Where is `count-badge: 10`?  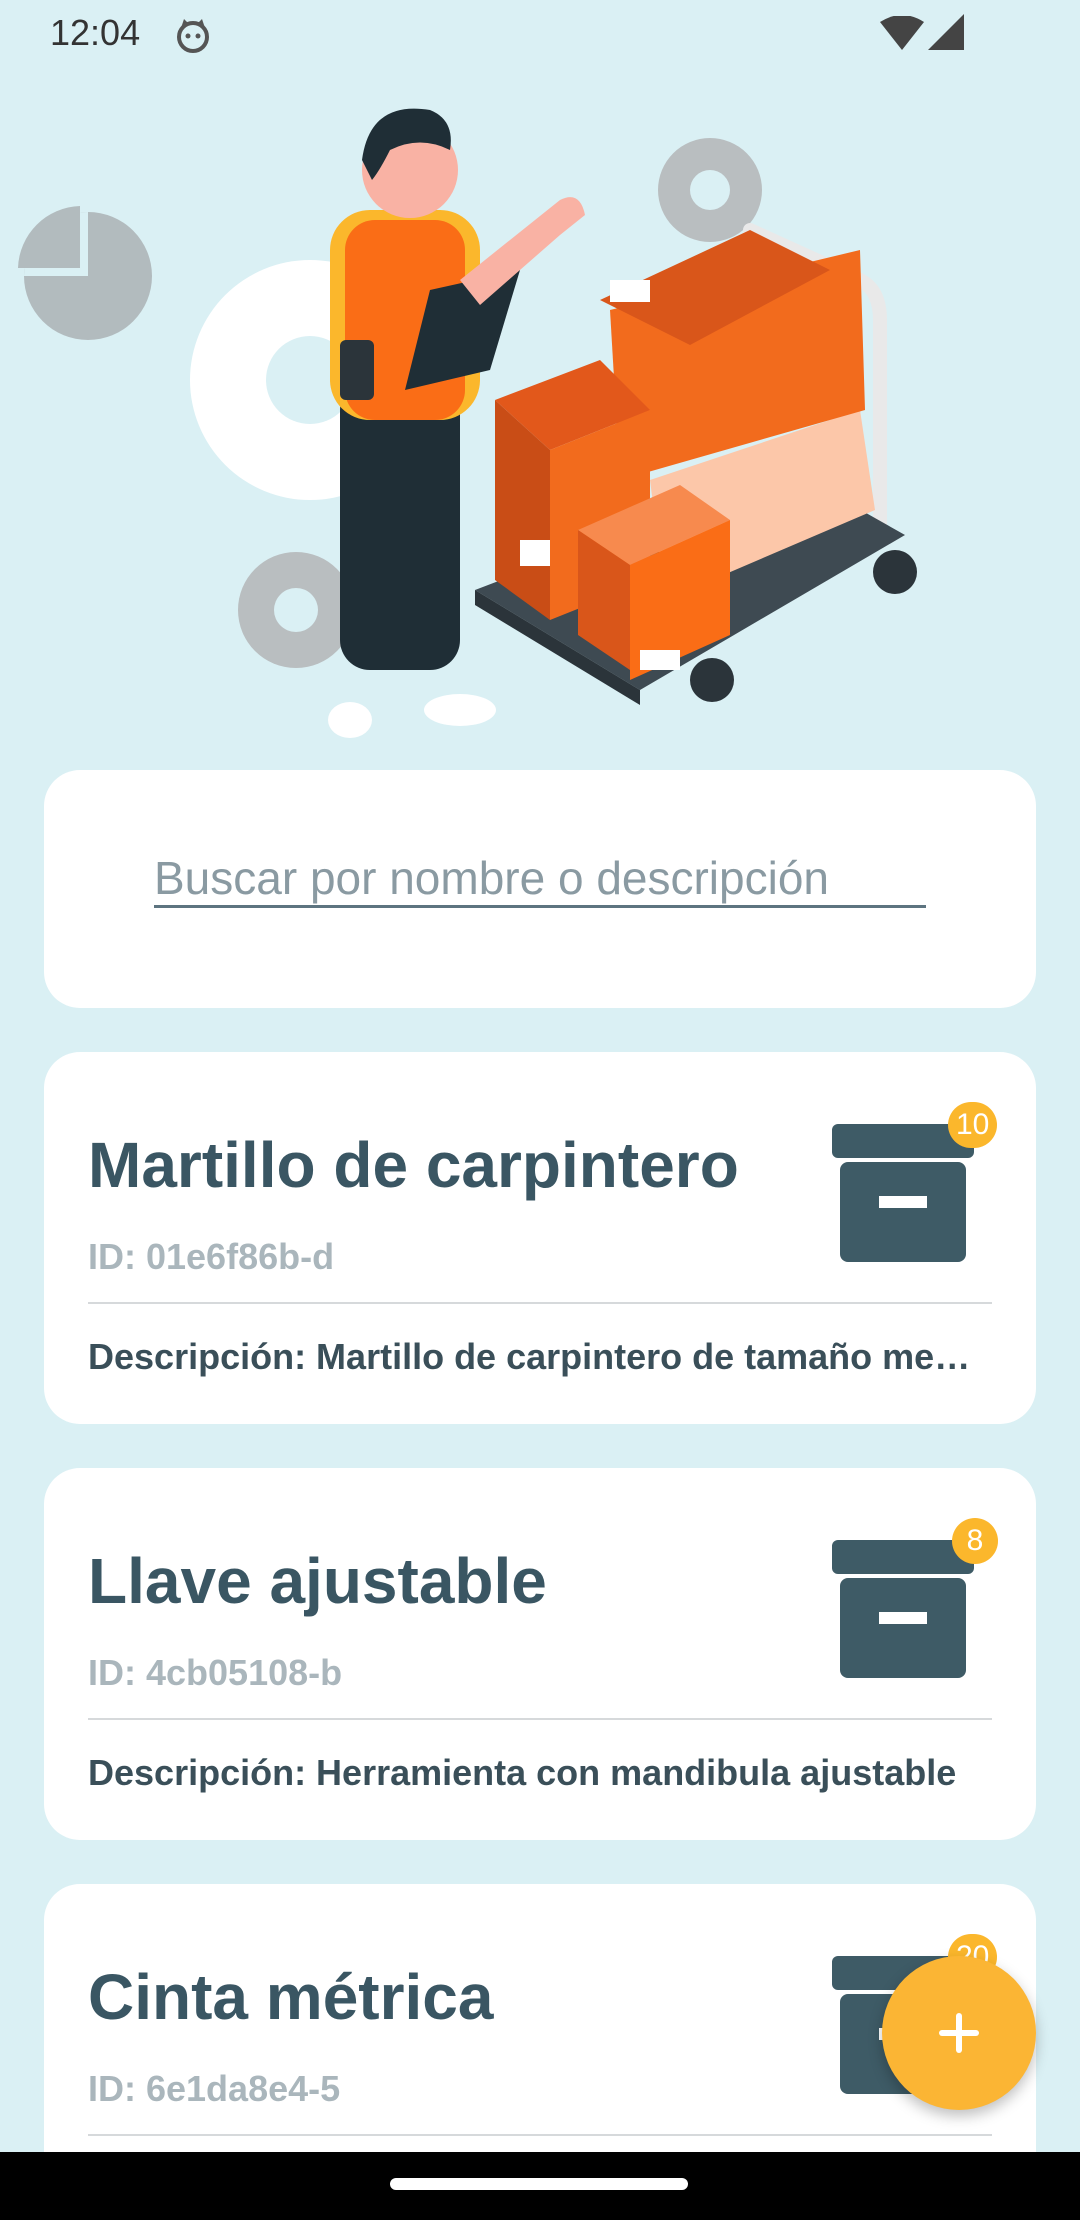 count-badge: 10 is located at coordinates (973, 1125).